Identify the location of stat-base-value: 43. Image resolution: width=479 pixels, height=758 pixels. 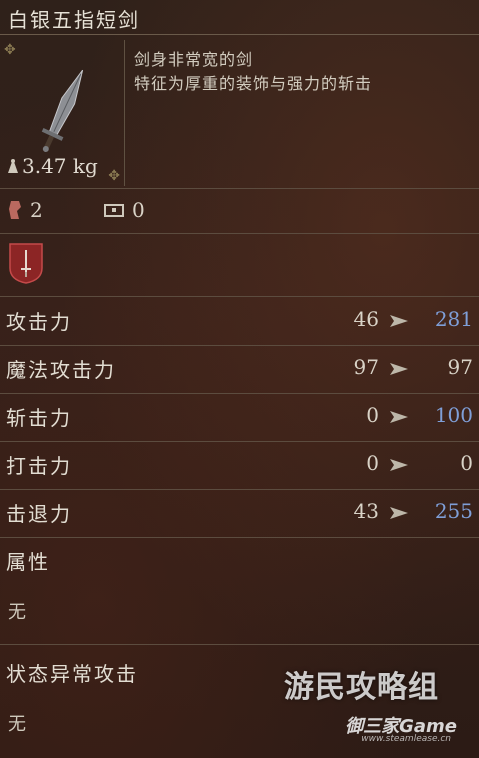
(366, 511).